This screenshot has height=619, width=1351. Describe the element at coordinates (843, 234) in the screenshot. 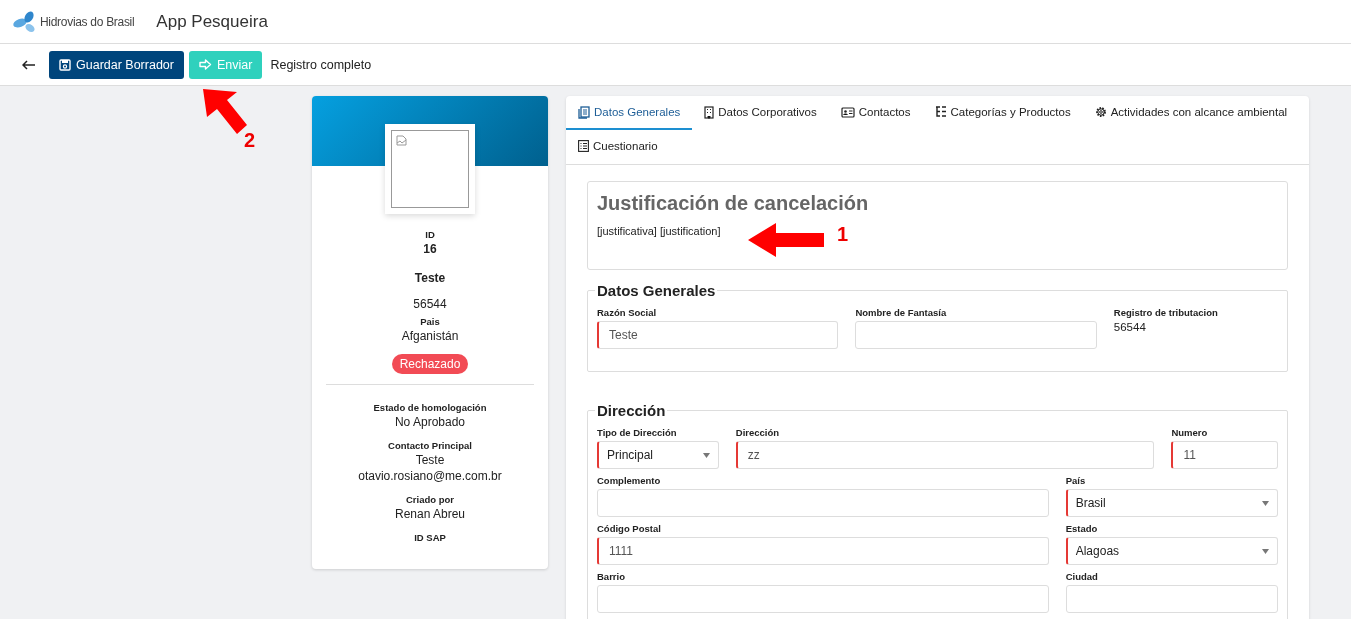

I see `annotation-number: 1` at that location.